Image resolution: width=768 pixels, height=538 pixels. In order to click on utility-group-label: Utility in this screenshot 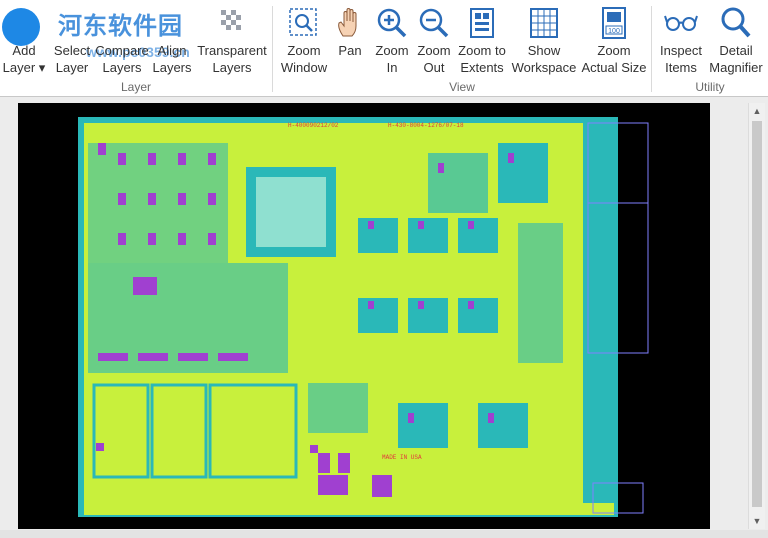, I will do `click(710, 87)`.